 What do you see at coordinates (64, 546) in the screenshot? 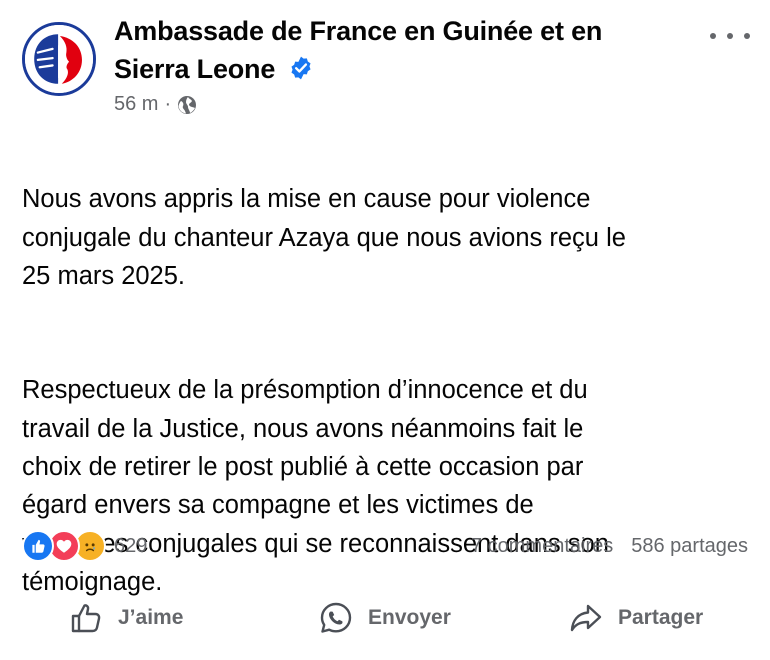
I see `reaction-icons` at bounding box center [64, 546].